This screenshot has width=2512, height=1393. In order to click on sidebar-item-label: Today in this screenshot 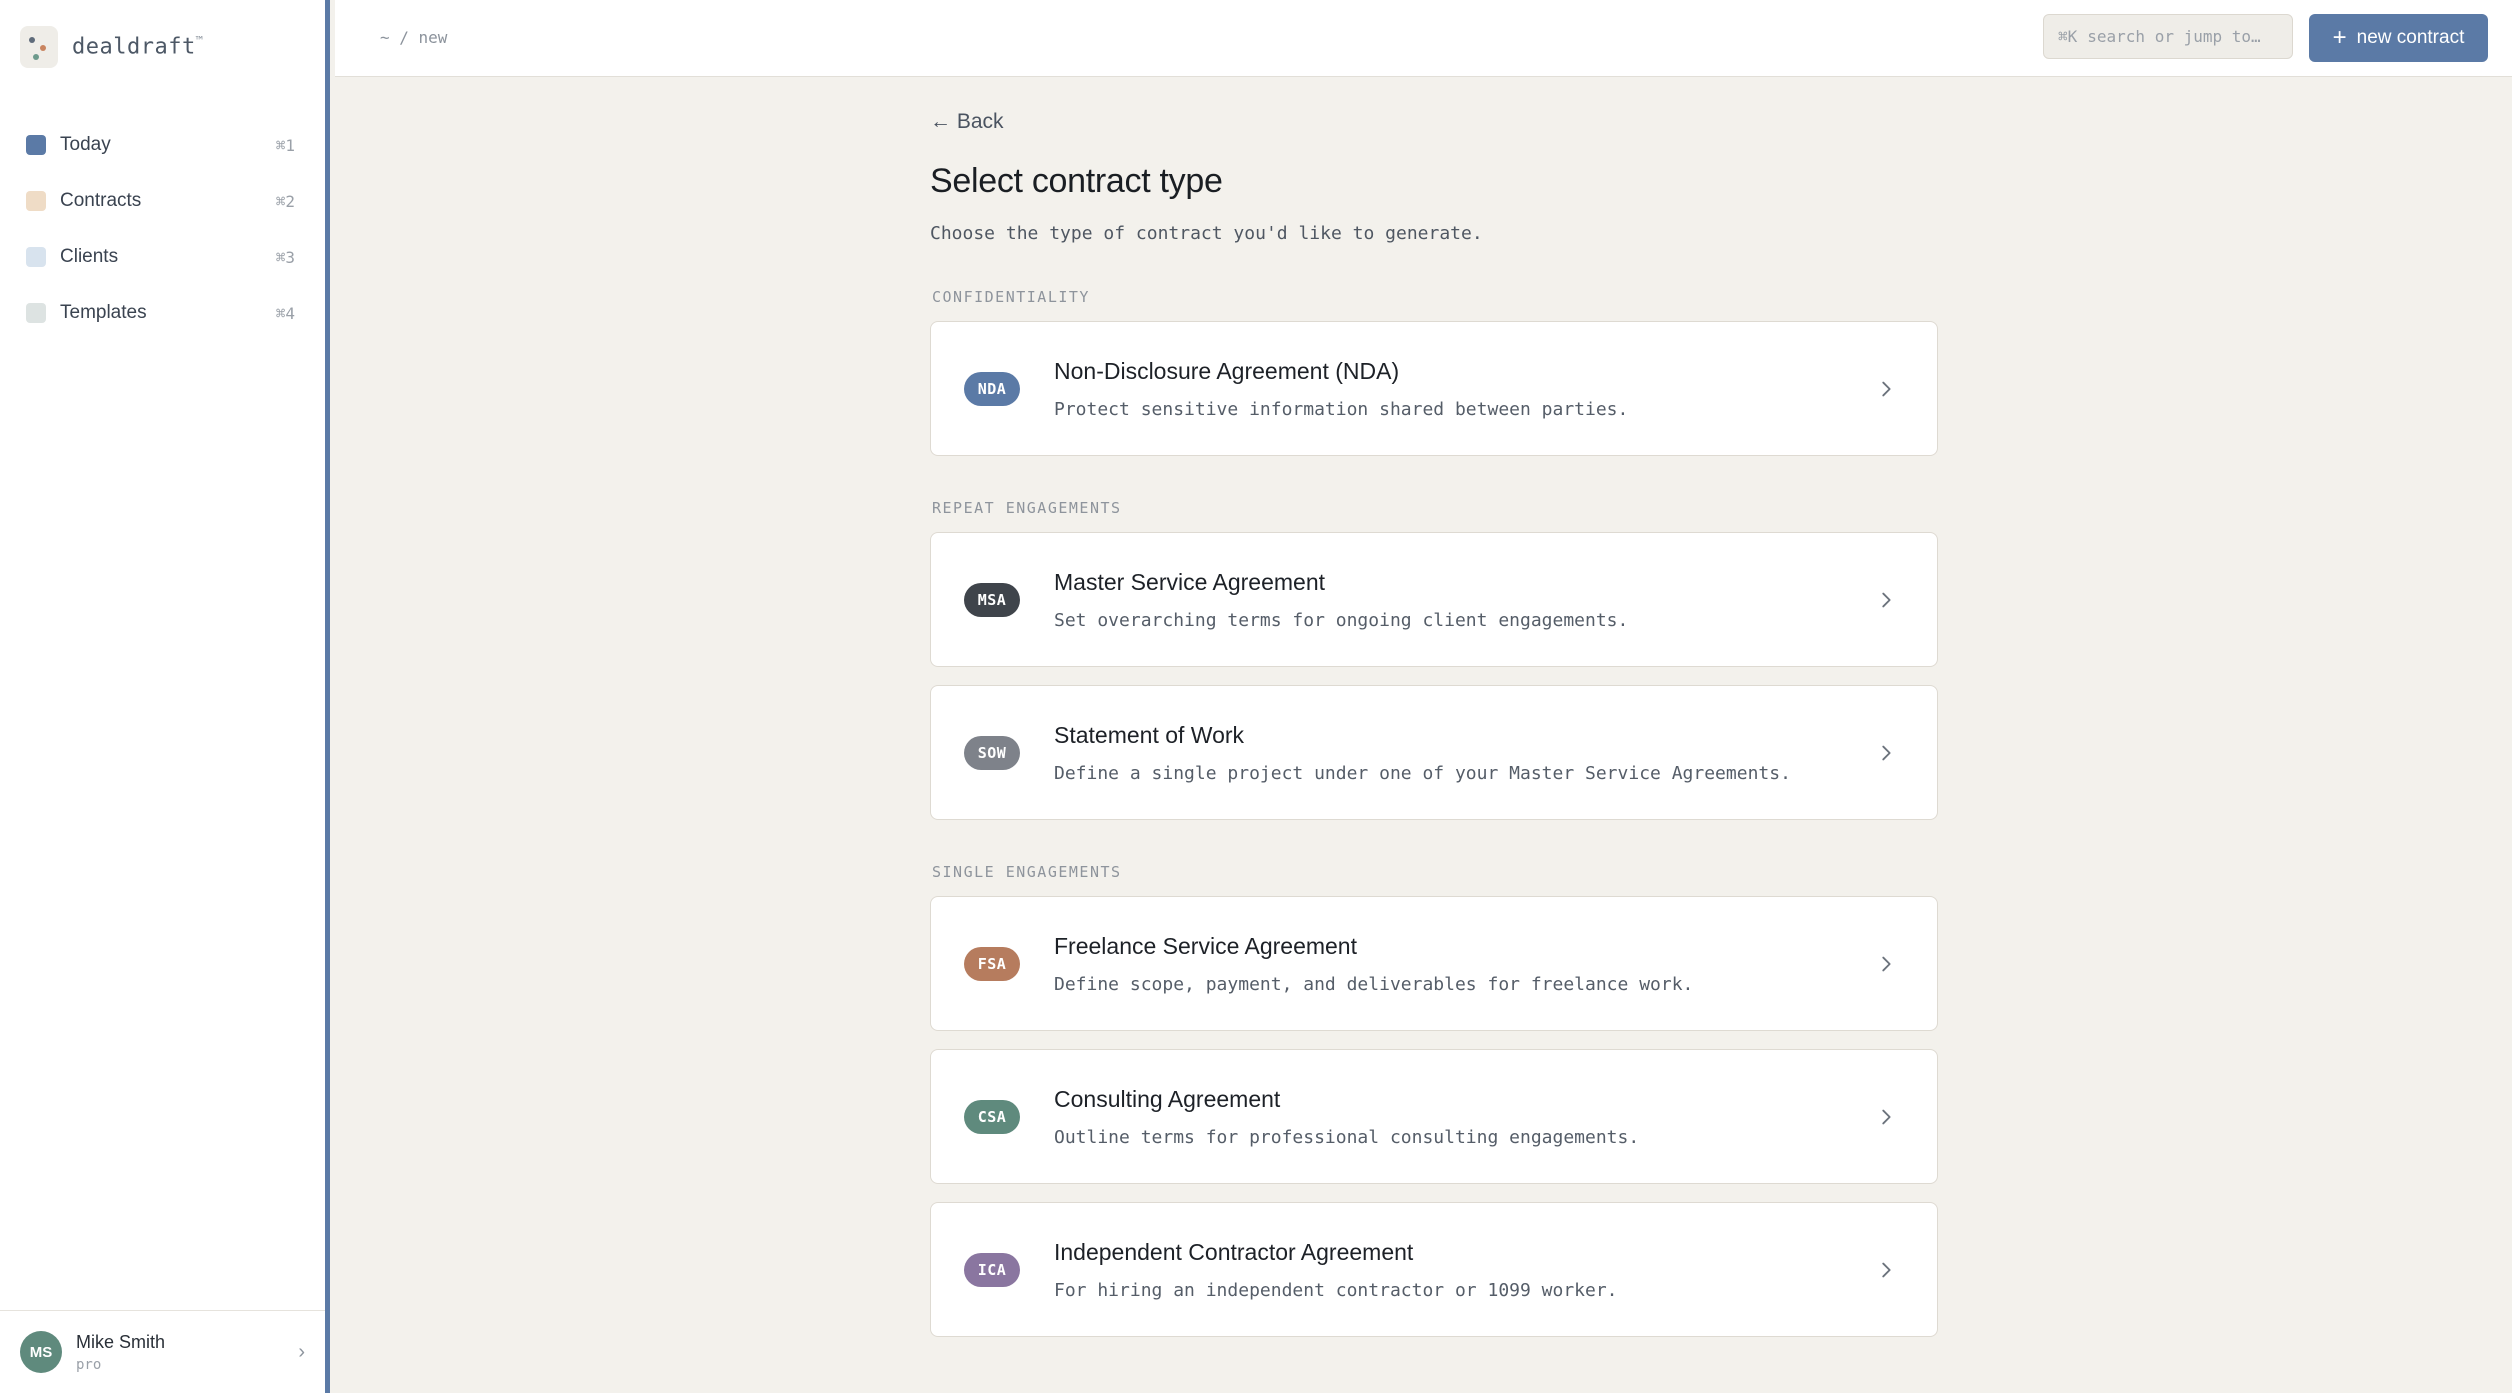, I will do `click(85, 144)`.